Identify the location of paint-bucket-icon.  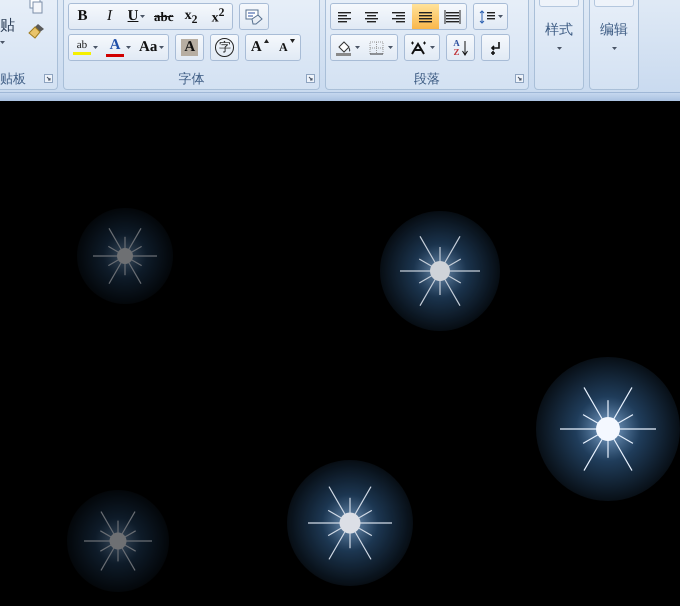
(344, 48).